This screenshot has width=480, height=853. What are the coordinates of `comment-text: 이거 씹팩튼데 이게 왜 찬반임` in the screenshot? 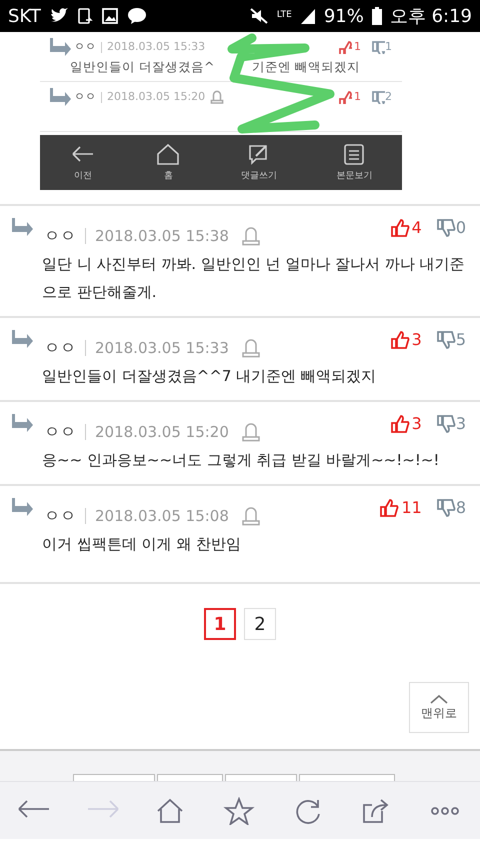 It's located at (141, 544).